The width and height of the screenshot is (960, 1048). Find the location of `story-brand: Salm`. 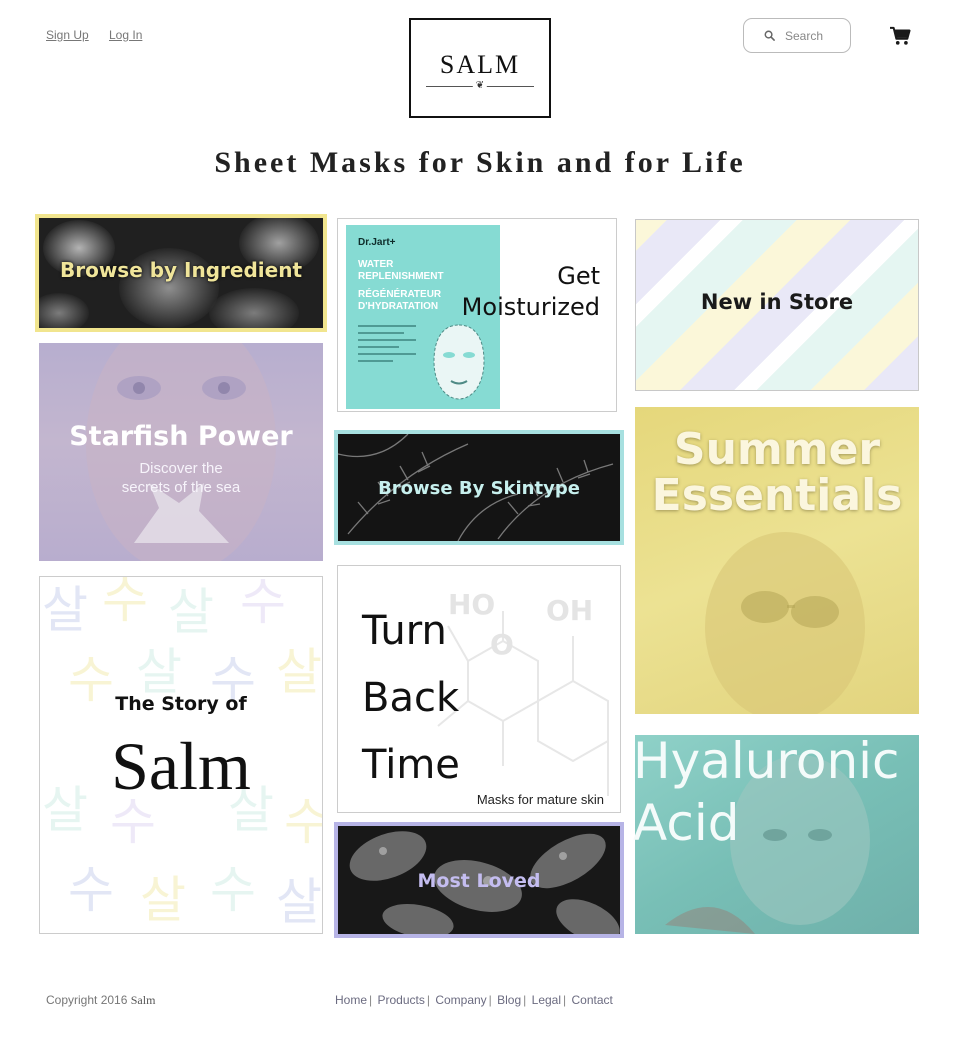

story-brand: Salm is located at coordinates (181, 766).